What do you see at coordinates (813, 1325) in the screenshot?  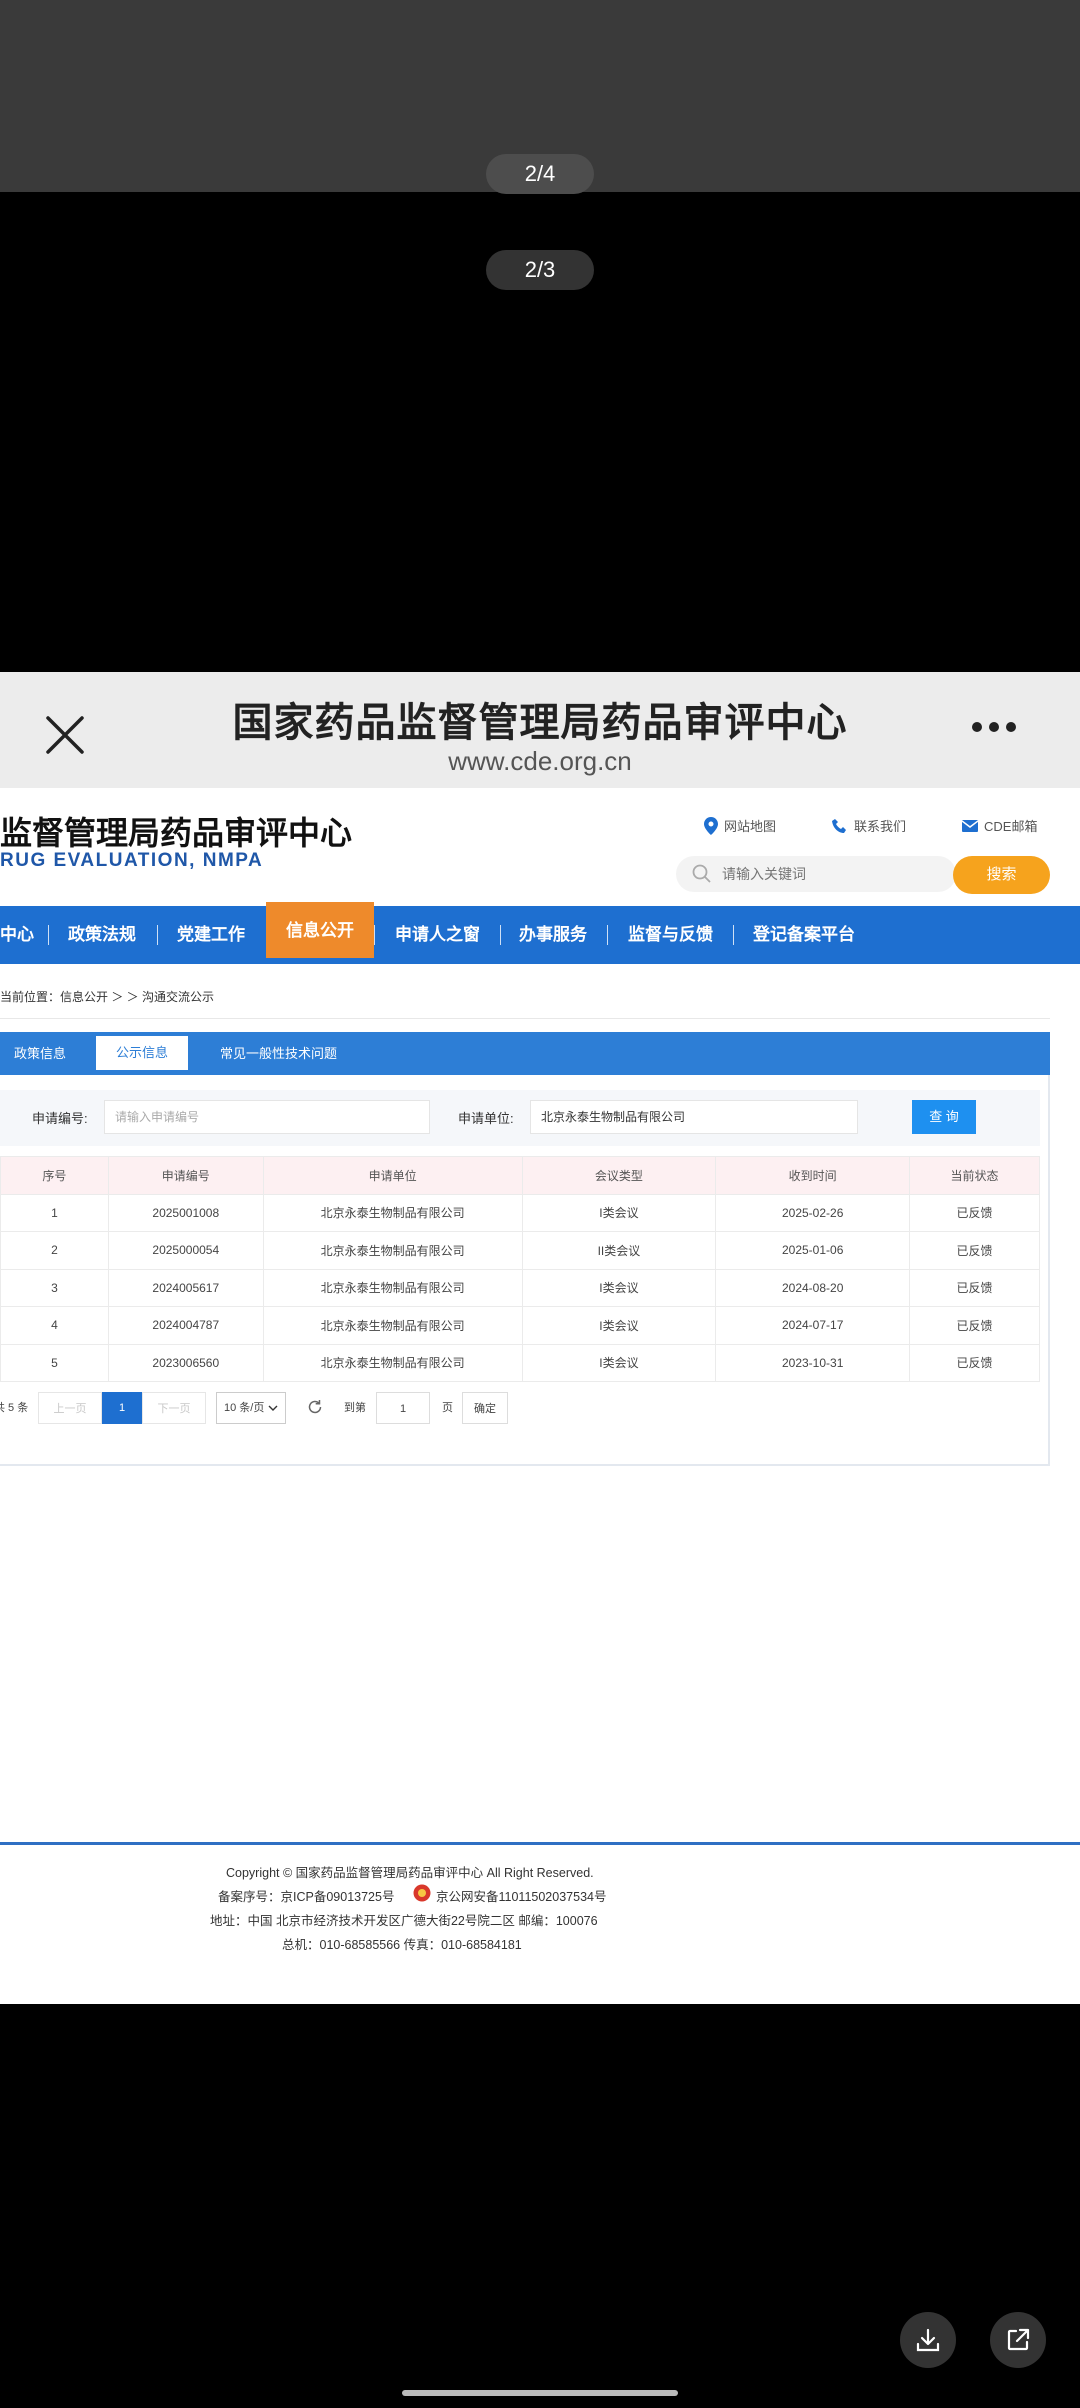 I see `table-cell: 2024-07-17` at bounding box center [813, 1325].